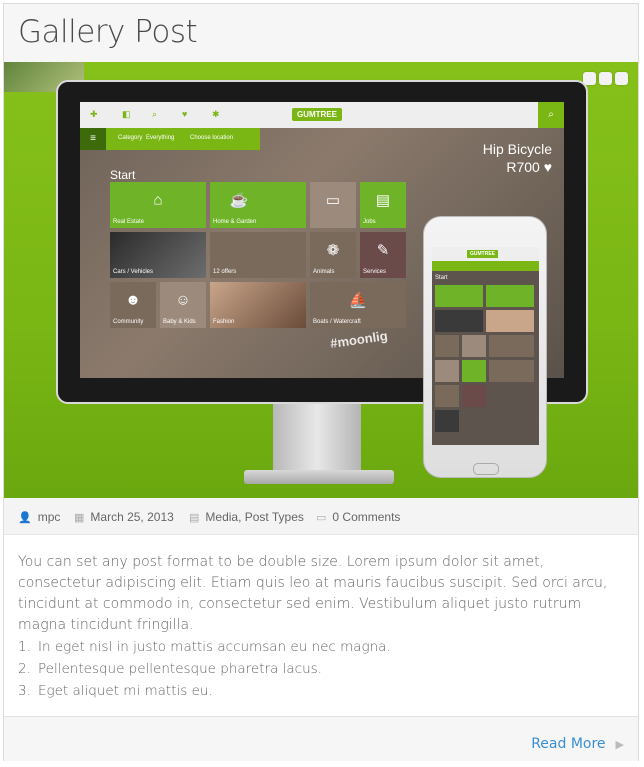 The width and height of the screenshot is (644, 767). I want to click on phone-home-button, so click(486, 469).